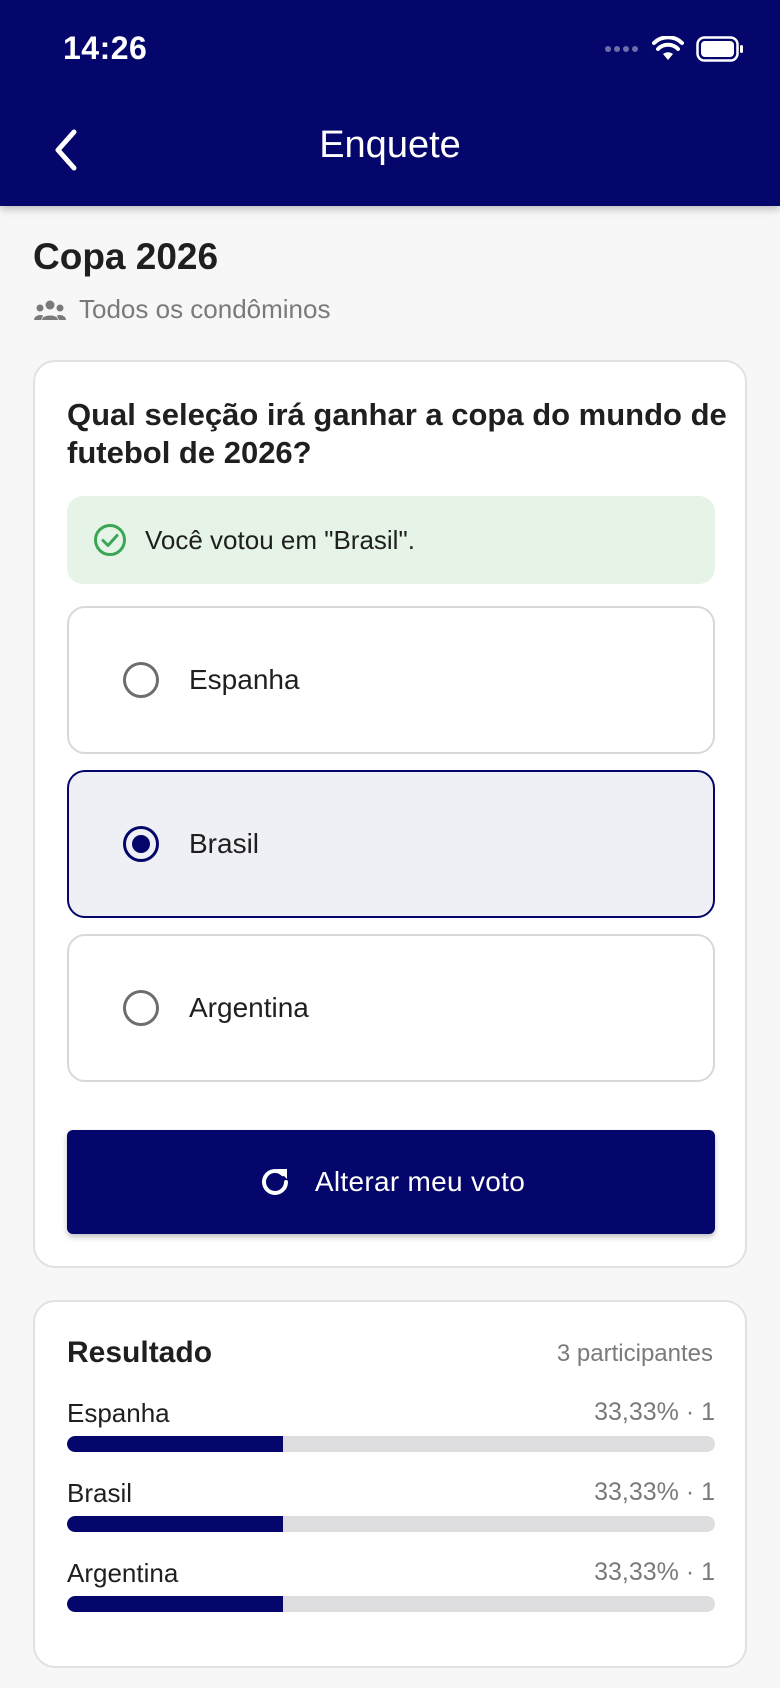 The height and width of the screenshot is (1688, 780). I want to click on option-brasil: Brasil, so click(391, 844).